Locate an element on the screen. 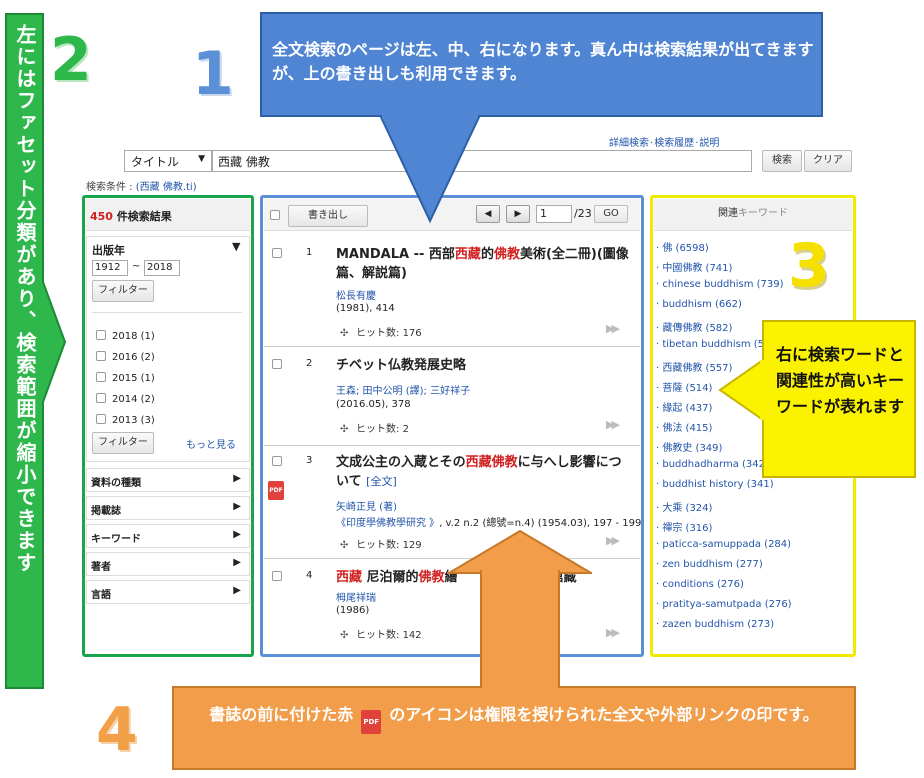 The height and width of the screenshot is (778, 924). facet-group-type: 資料の種類 ▶ is located at coordinates (168, 480).